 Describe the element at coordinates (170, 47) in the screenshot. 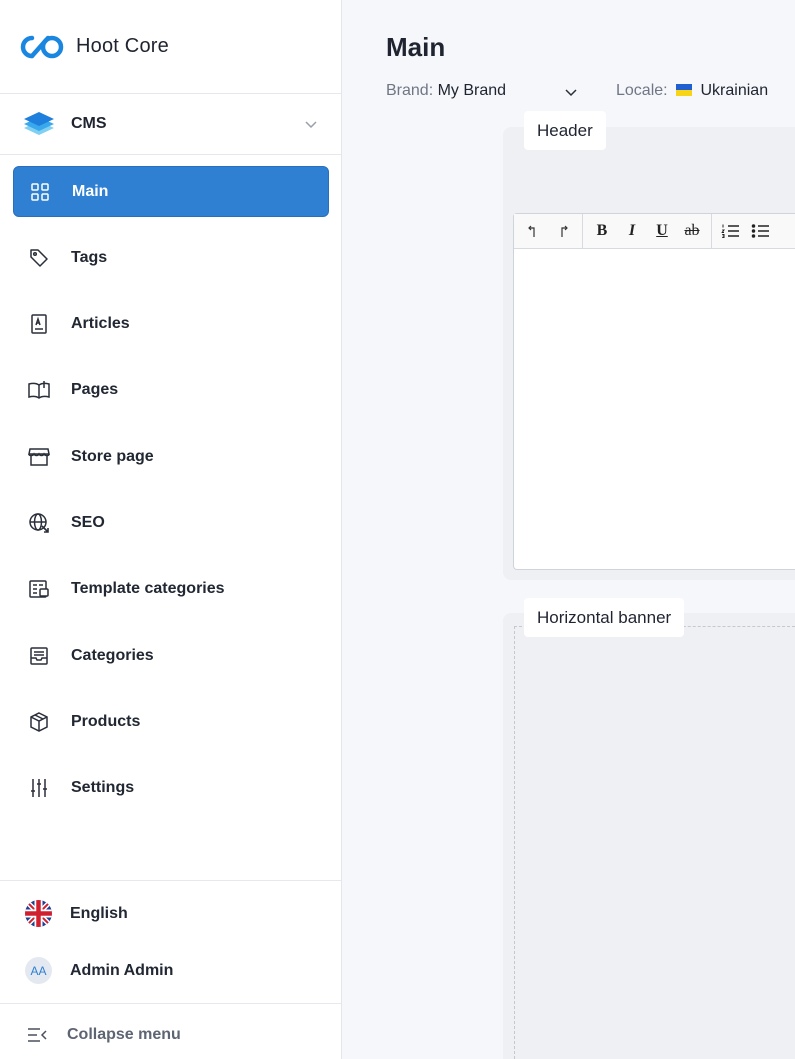

I see `brand-header: Hoot Core` at that location.